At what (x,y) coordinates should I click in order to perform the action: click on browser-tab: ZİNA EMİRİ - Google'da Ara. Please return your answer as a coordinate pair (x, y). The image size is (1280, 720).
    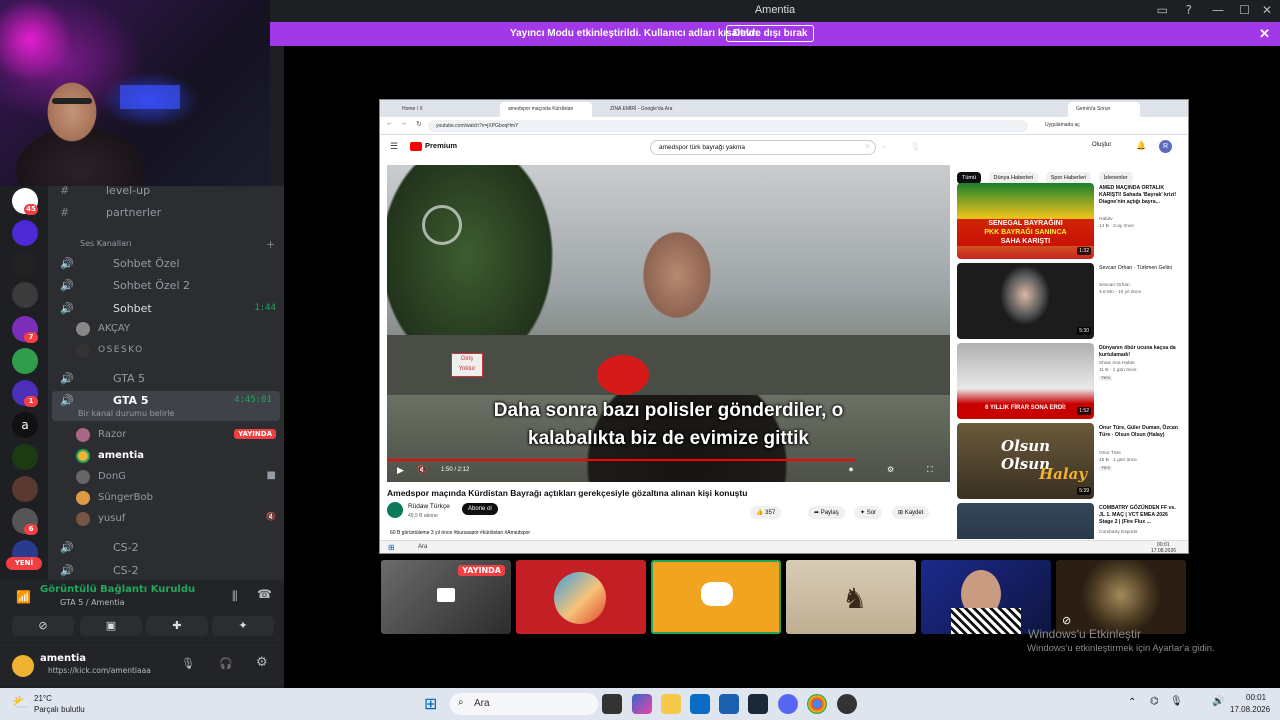
    Looking at the image, I should click on (652, 109).